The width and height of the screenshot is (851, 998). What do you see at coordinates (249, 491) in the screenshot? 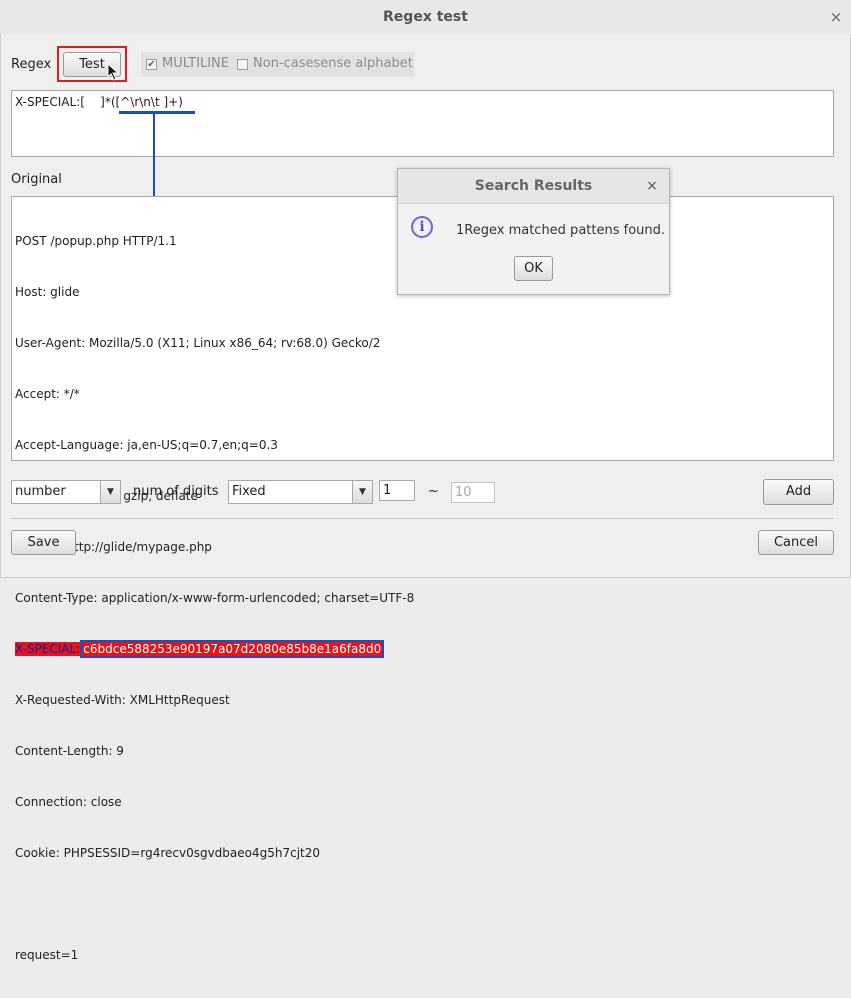
I see `digits-mode-value: Fixed` at bounding box center [249, 491].